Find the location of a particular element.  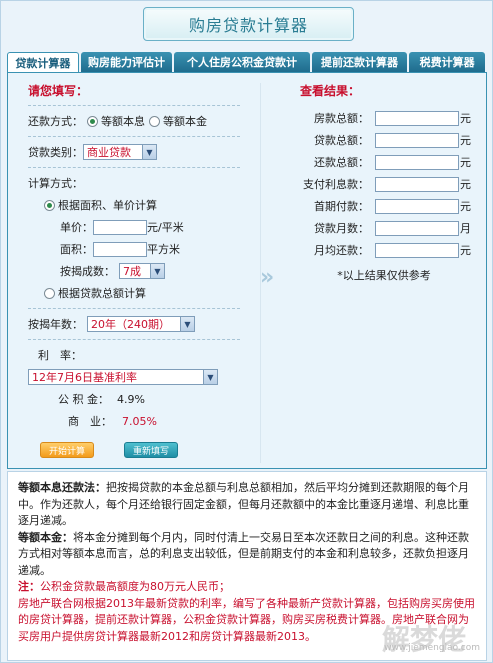

down-payment-label: 按揭成数： is located at coordinates (87, 271).